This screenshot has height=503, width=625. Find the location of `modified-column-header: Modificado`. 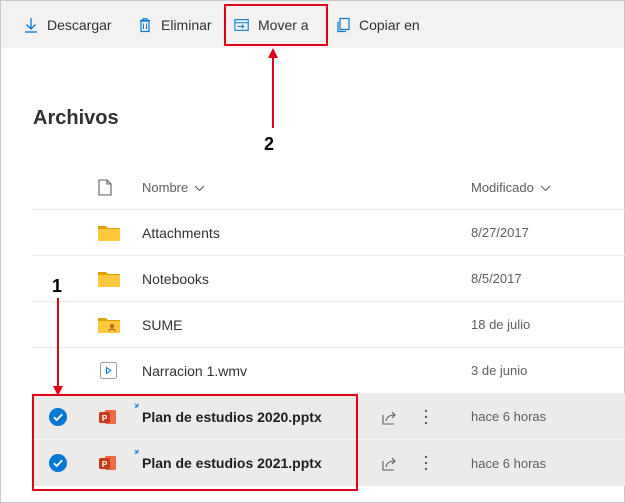

modified-column-header: Modificado is located at coordinates (511, 187).